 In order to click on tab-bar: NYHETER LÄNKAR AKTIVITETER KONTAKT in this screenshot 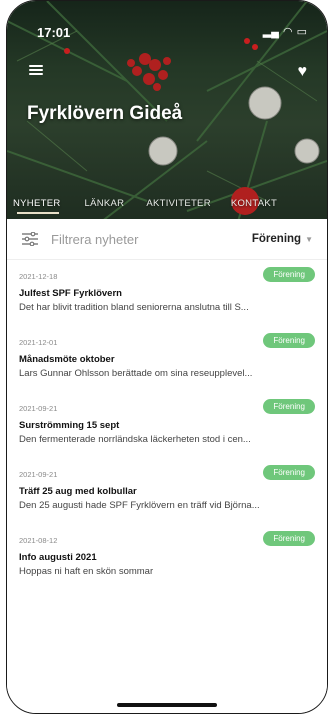, I will do `click(167, 203)`.